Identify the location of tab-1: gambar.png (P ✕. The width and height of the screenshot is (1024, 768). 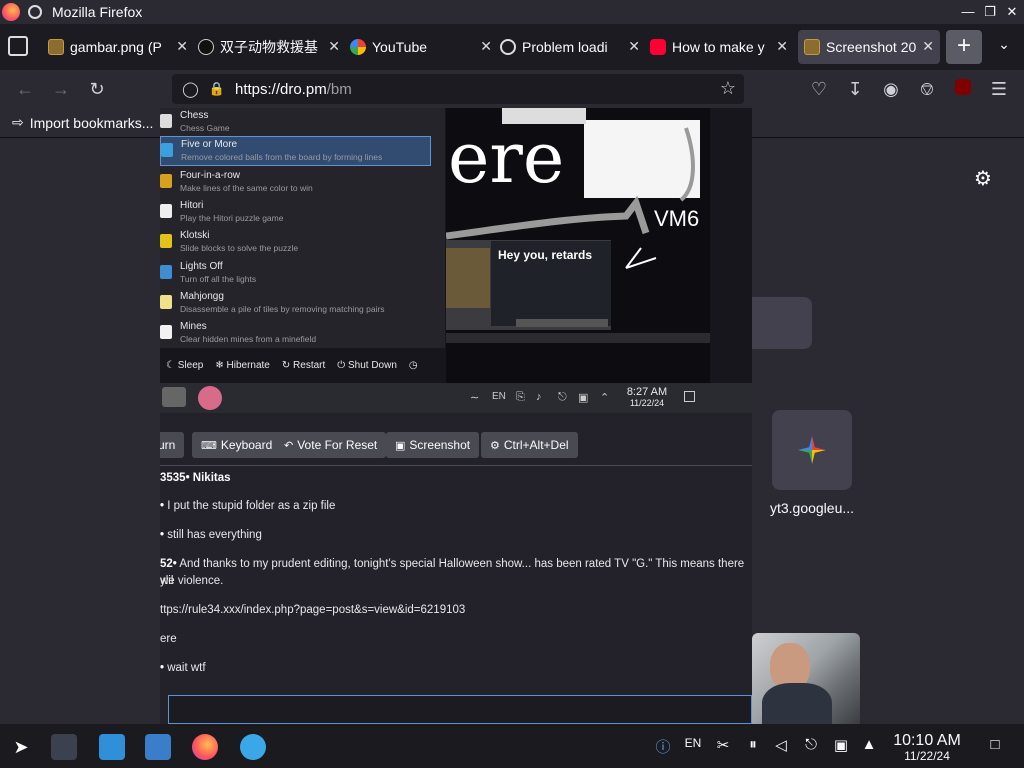
(121, 47).